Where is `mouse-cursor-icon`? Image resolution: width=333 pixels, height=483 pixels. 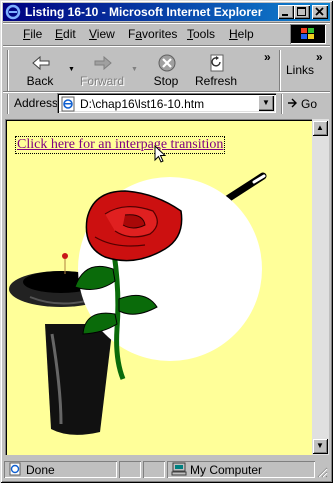
mouse-cursor-icon is located at coordinates (160, 154).